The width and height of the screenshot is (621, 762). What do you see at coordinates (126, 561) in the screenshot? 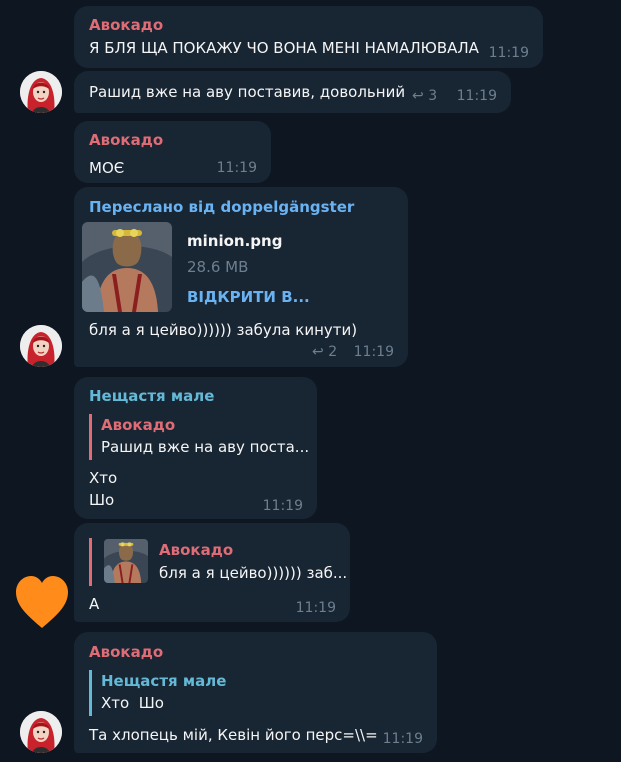
I see `quote-thumbnail` at bounding box center [126, 561].